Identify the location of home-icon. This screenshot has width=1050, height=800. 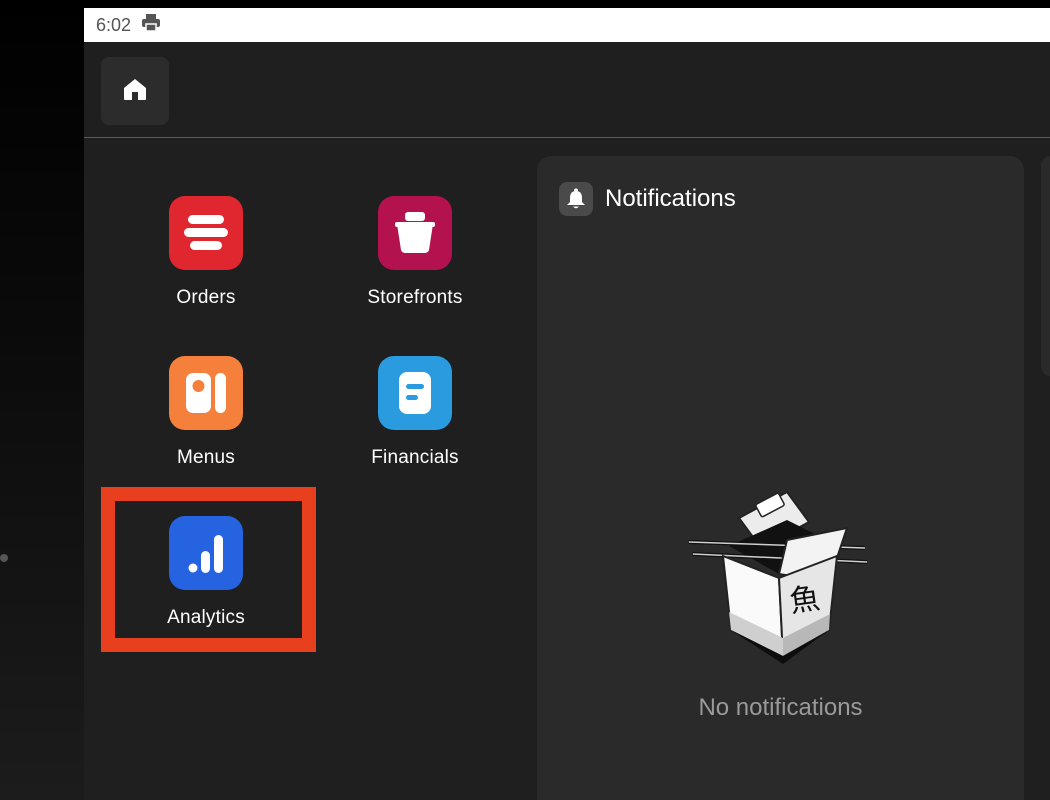
(135, 91).